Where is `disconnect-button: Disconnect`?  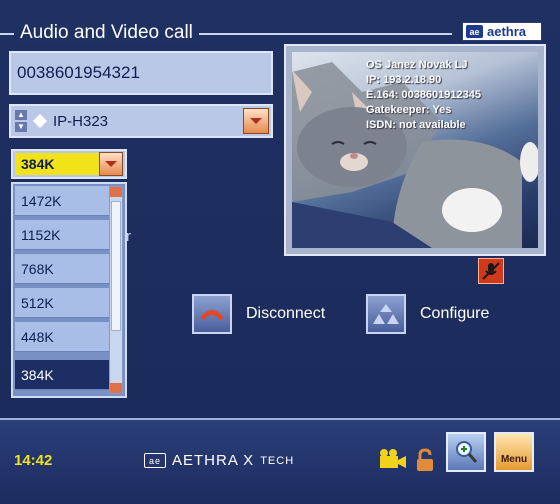 disconnect-button: Disconnect is located at coordinates (258, 314).